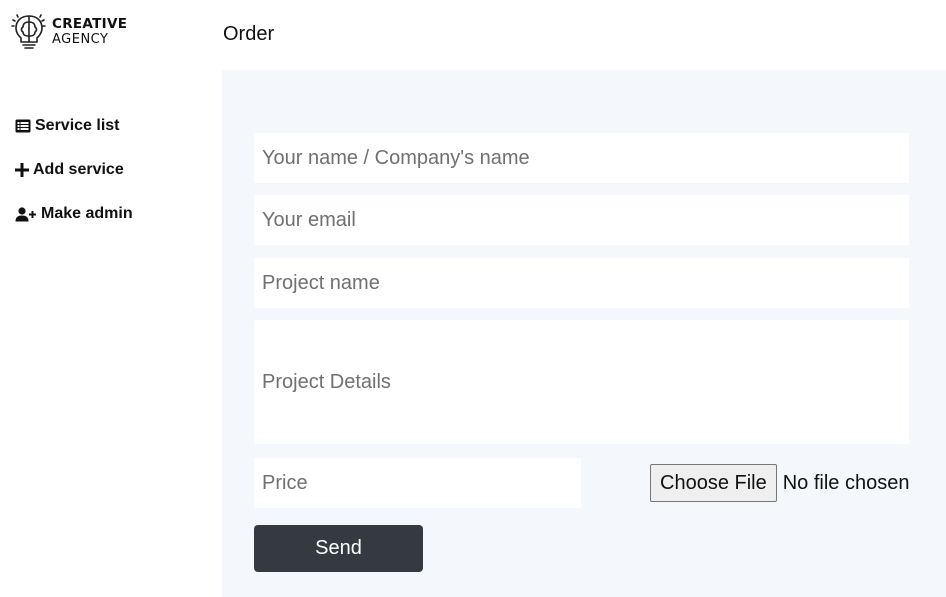  I want to click on brand-text: CREATIVE AGENCY, so click(90, 32).